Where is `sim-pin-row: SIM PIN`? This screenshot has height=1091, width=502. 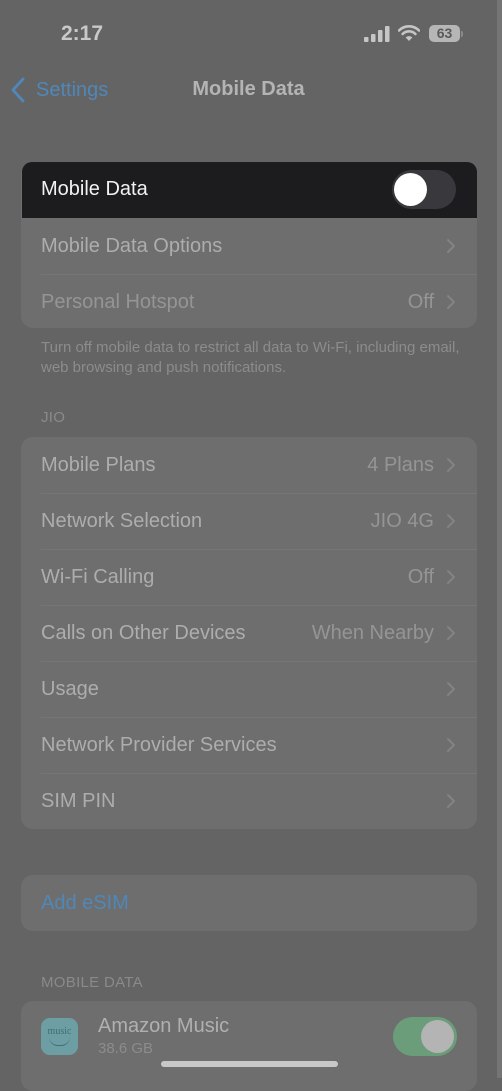 sim-pin-row: SIM PIN is located at coordinates (249, 801).